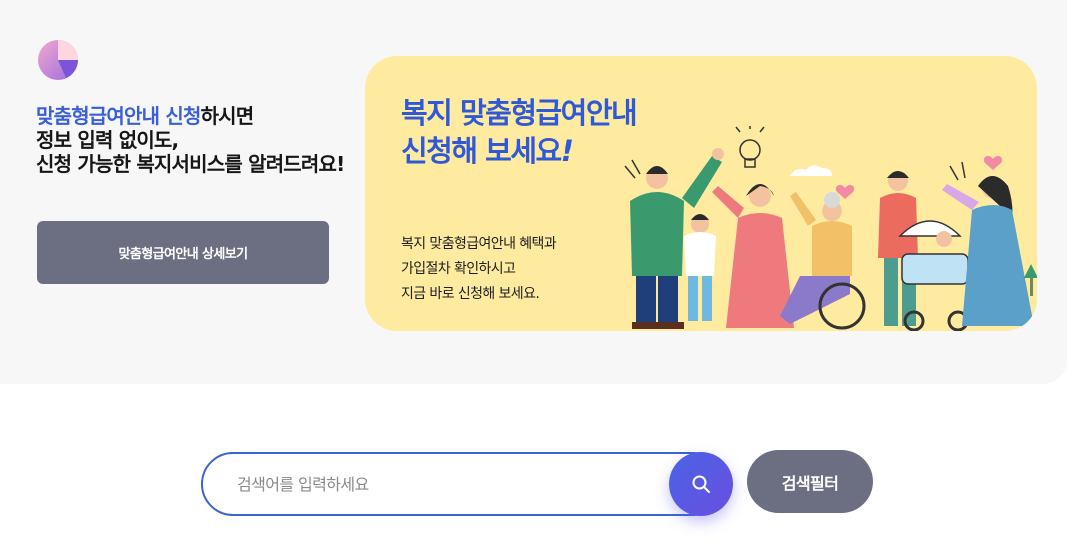 The image size is (1067, 549). Describe the element at coordinates (447, 484) in the screenshot. I see `search-input` at that location.